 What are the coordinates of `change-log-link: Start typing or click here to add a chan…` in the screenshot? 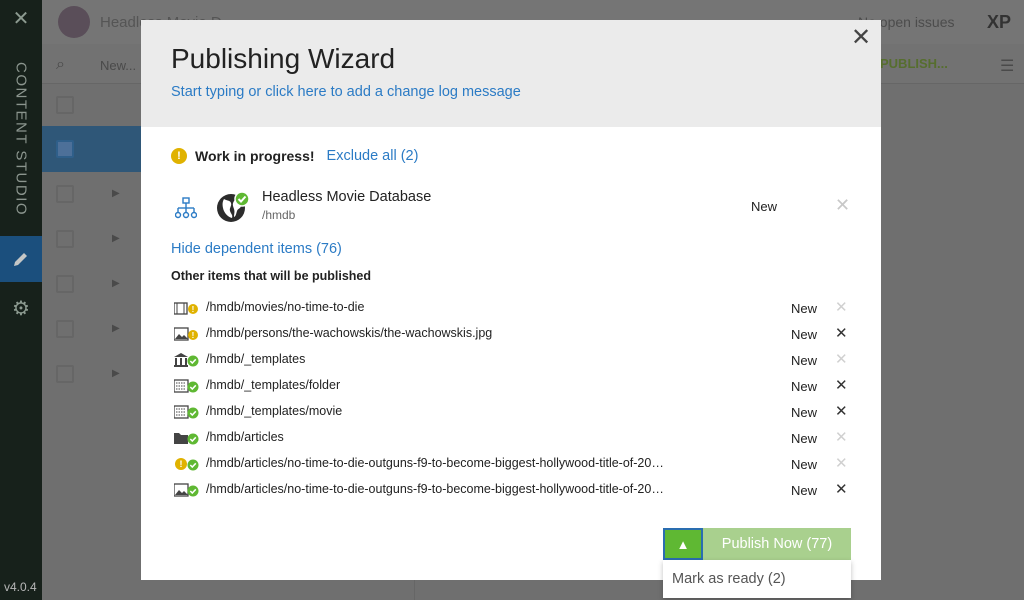 It's located at (511, 92).